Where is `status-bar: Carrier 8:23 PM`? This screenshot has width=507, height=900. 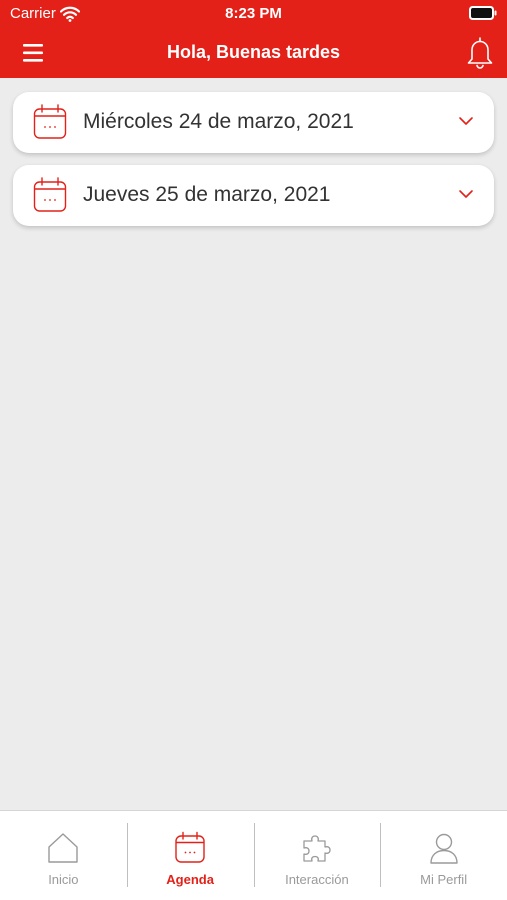 status-bar: Carrier 8:23 PM is located at coordinates (253, 14).